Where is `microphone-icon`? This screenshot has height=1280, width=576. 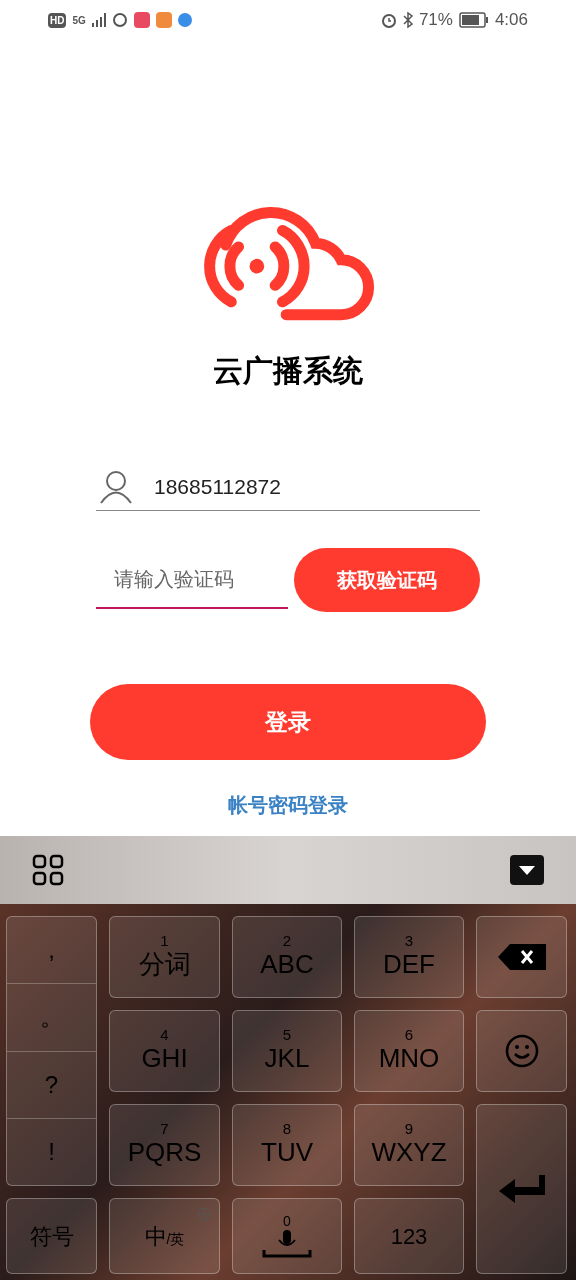
microphone-icon is located at coordinates (287, 1243).